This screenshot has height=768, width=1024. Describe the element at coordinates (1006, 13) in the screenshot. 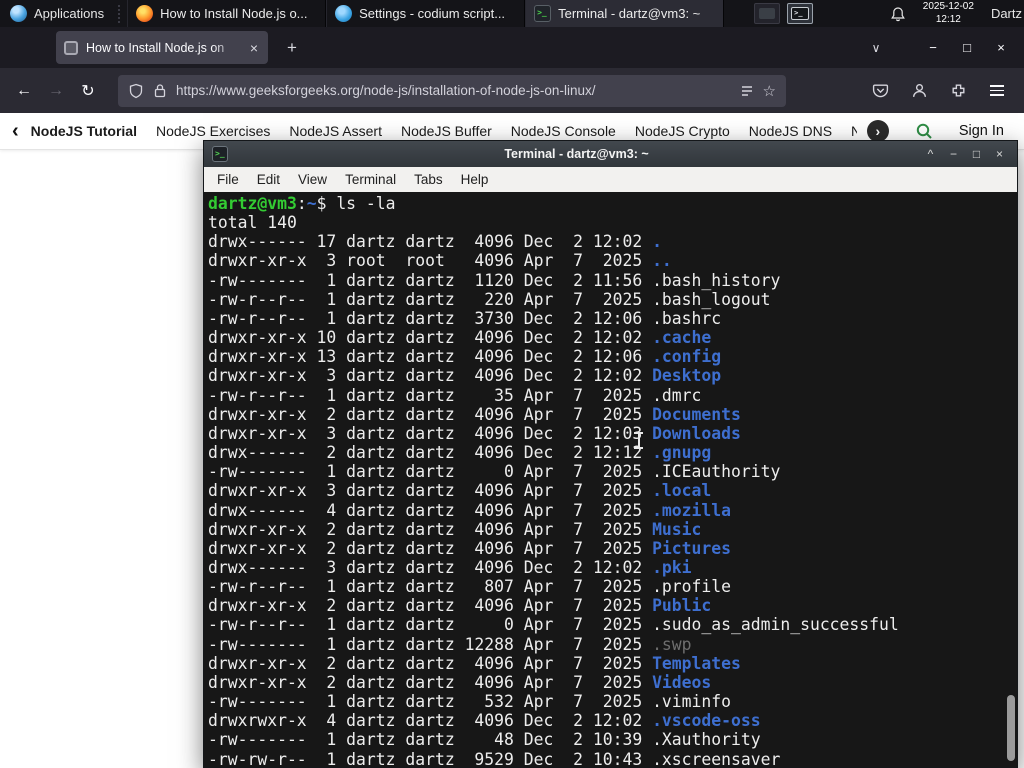

I see `user-label: Dartz` at that location.